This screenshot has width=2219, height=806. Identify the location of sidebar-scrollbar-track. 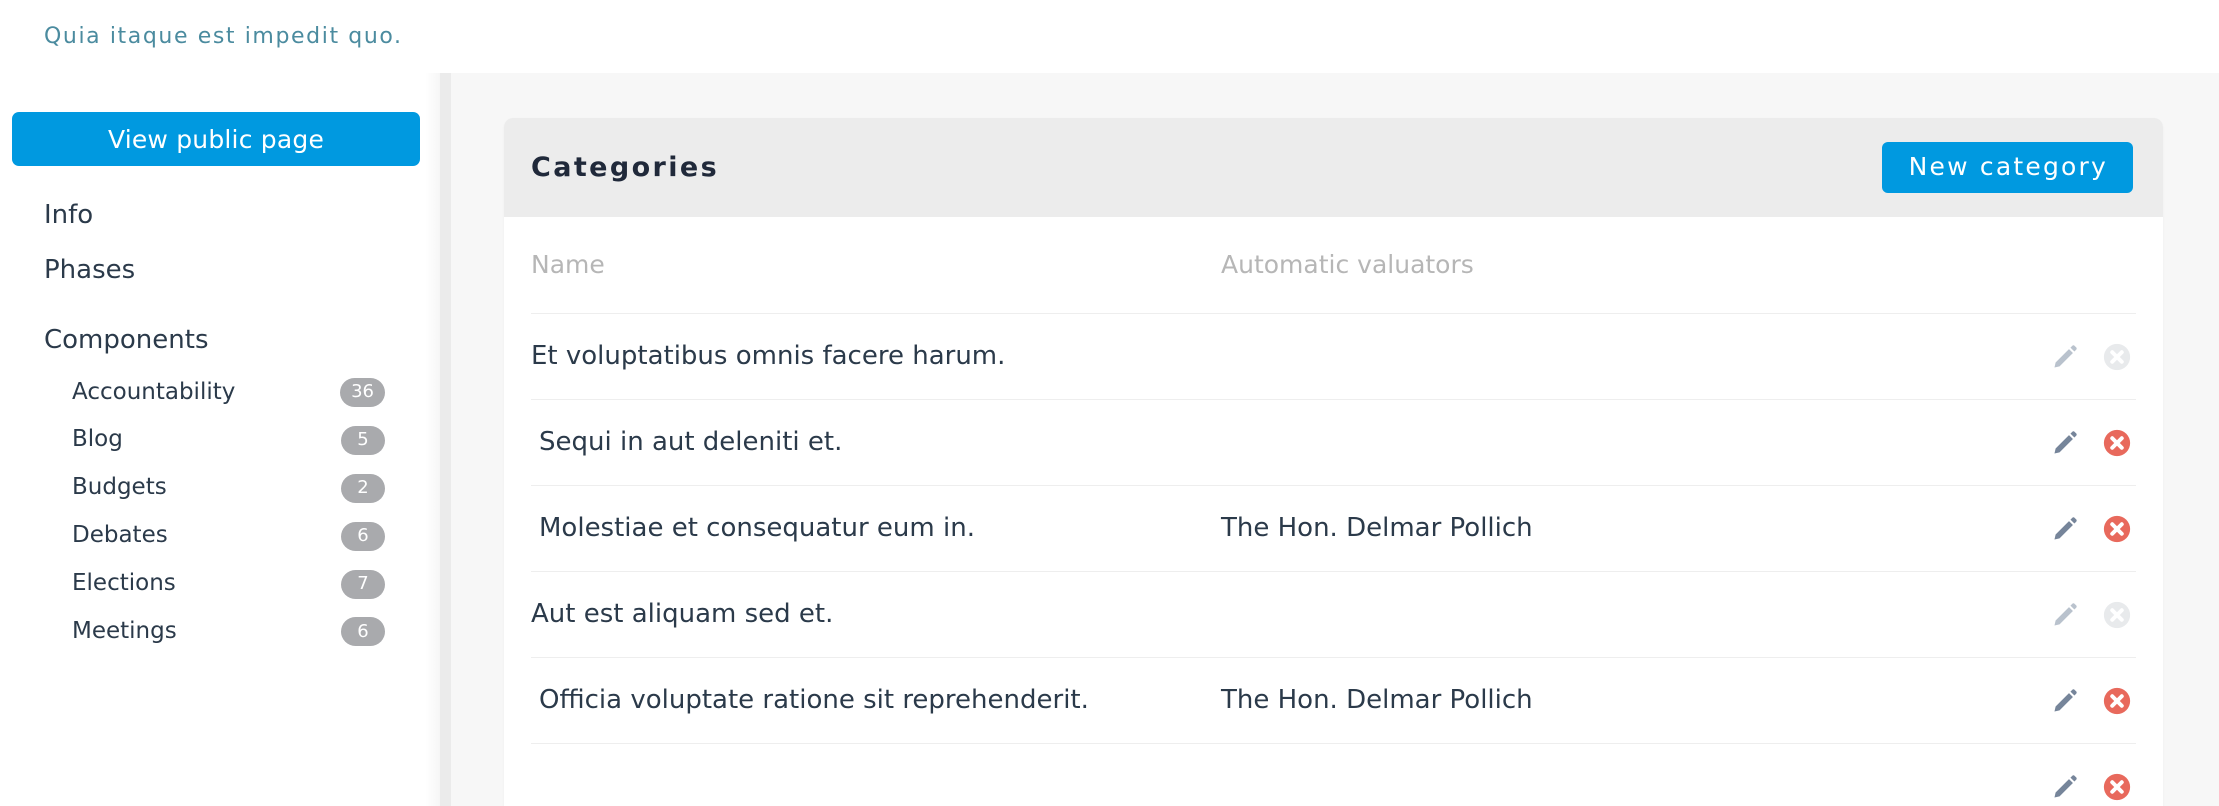
(445, 439).